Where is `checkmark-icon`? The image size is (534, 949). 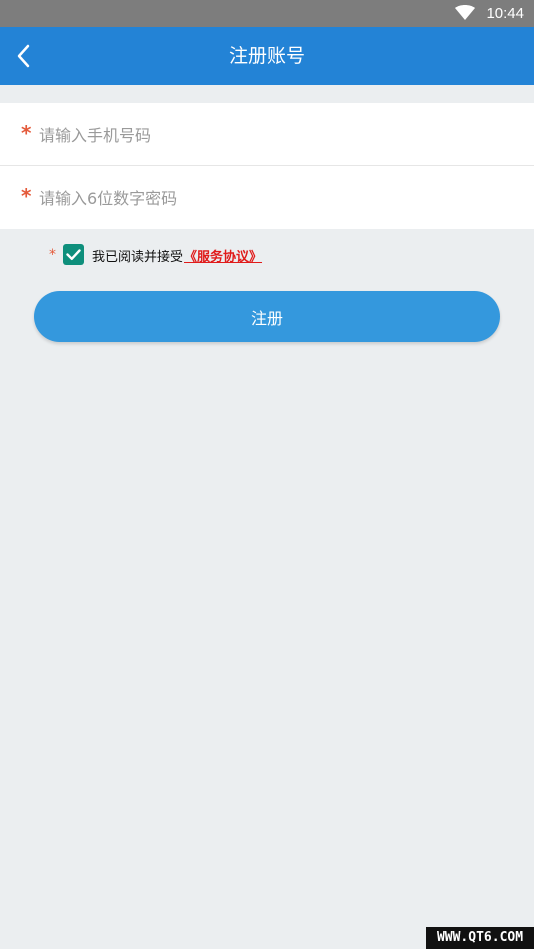 checkmark-icon is located at coordinates (73, 254).